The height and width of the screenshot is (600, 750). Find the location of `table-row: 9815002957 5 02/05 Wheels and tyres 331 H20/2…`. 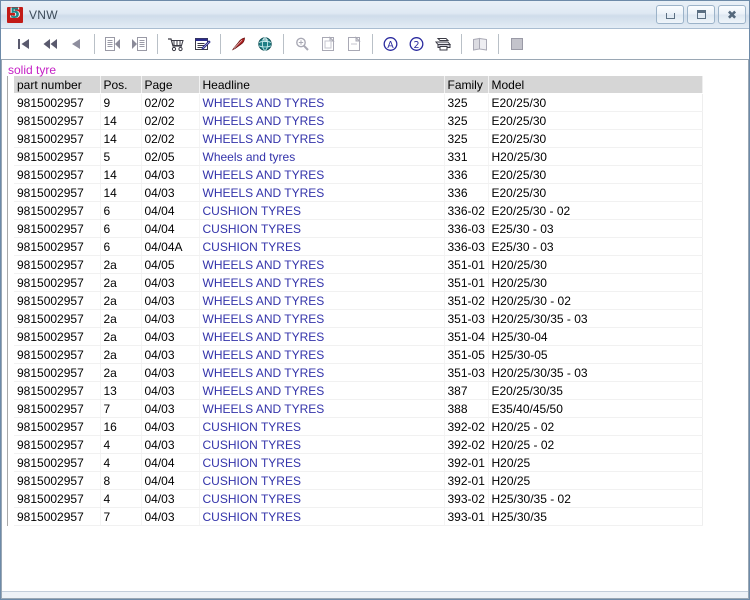

table-row: 9815002957 5 02/05 Wheels and tyres 331 H20/2… is located at coordinates (358, 156).